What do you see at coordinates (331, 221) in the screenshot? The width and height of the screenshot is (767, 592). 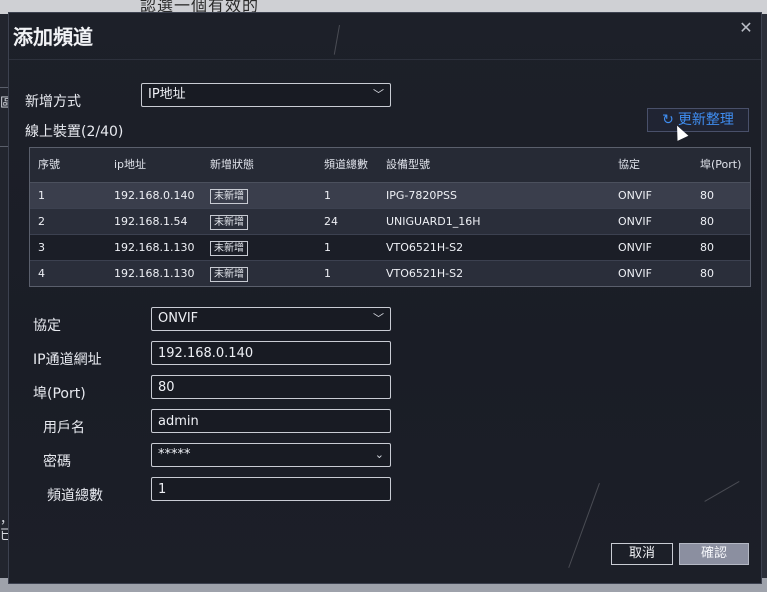 I see `row-channels: 24` at bounding box center [331, 221].